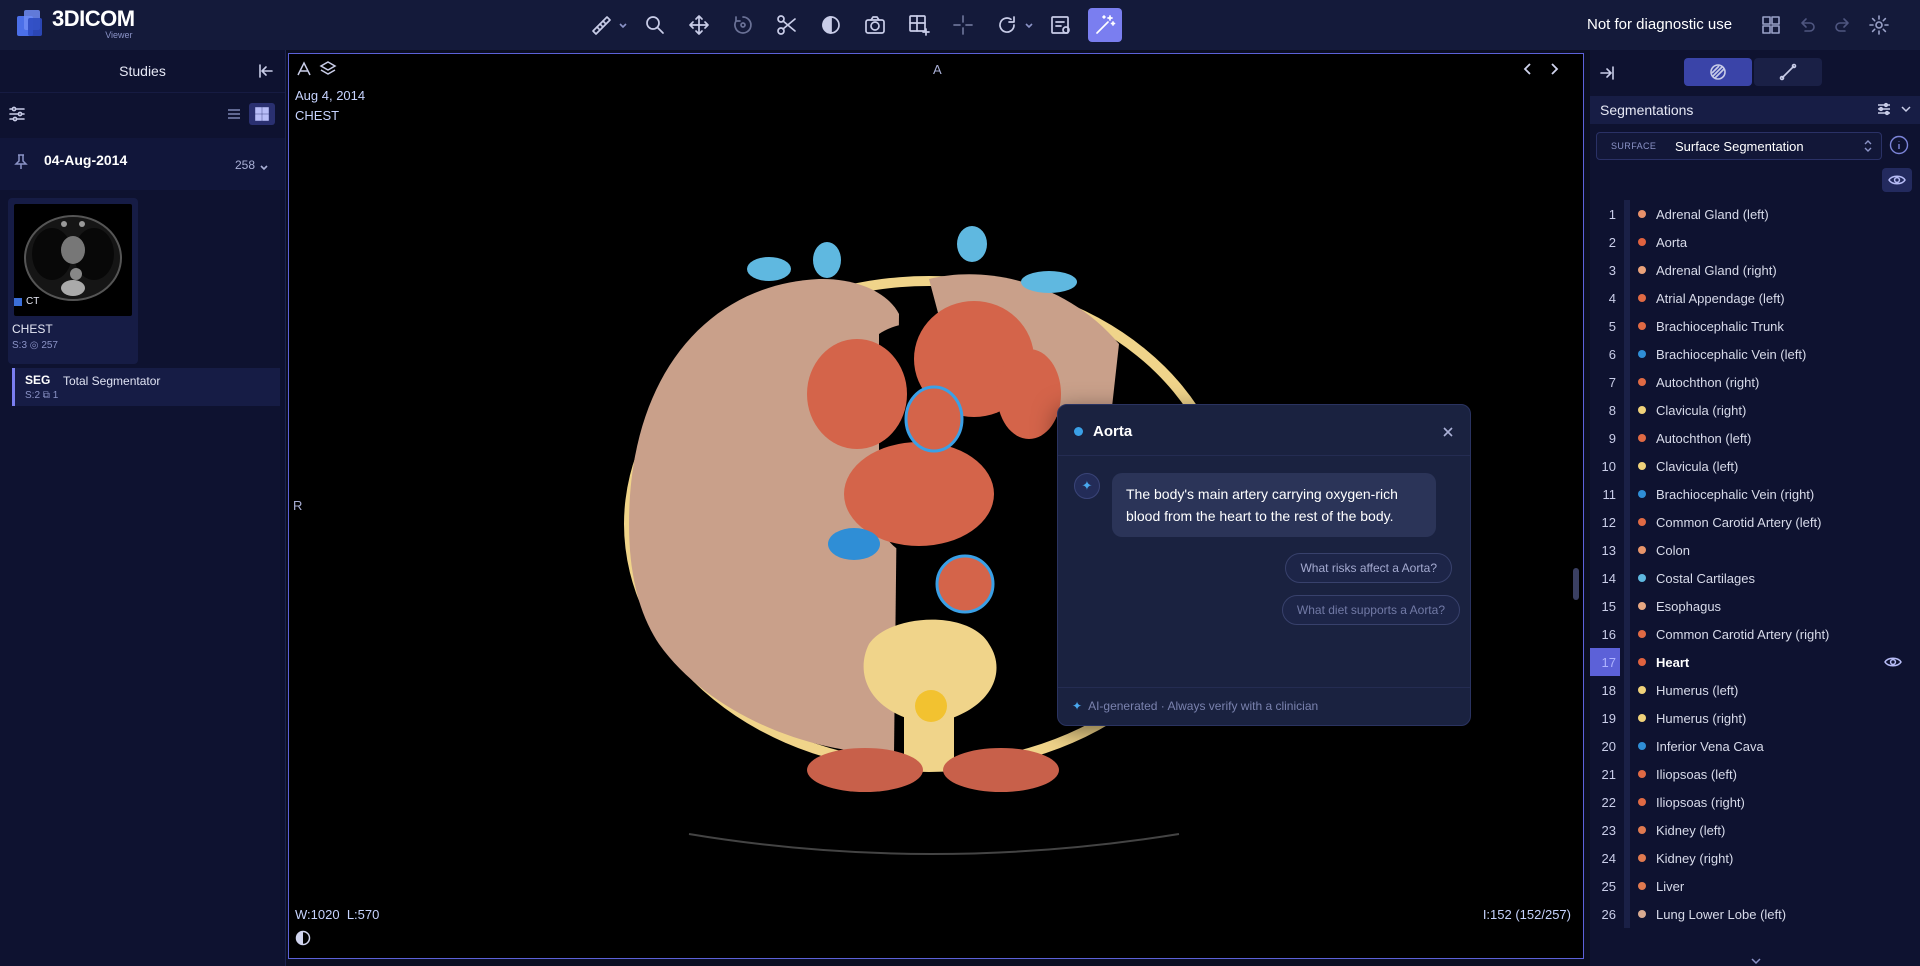 Image resolution: width=1920 pixels, height=966 pixels. I want to click on close-icon, so click(1448, 431).